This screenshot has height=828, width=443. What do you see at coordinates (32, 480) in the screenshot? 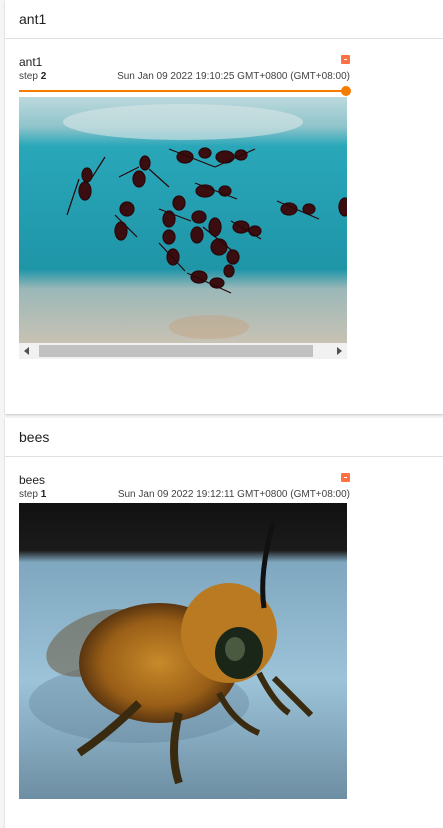
I see `card-title: bees` at bounding box center [32, 480].